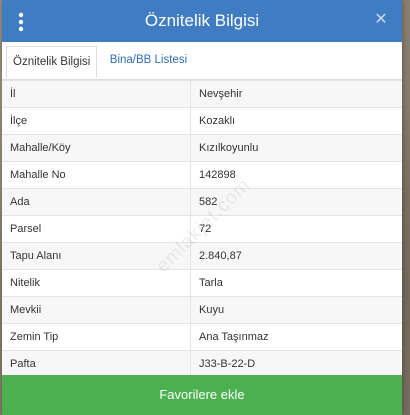 The image size is (410, 415). What do you see at coordinates (96, 94) in the screenshot?
I see `attribute-label: İl` at bounding box center [96, 94].